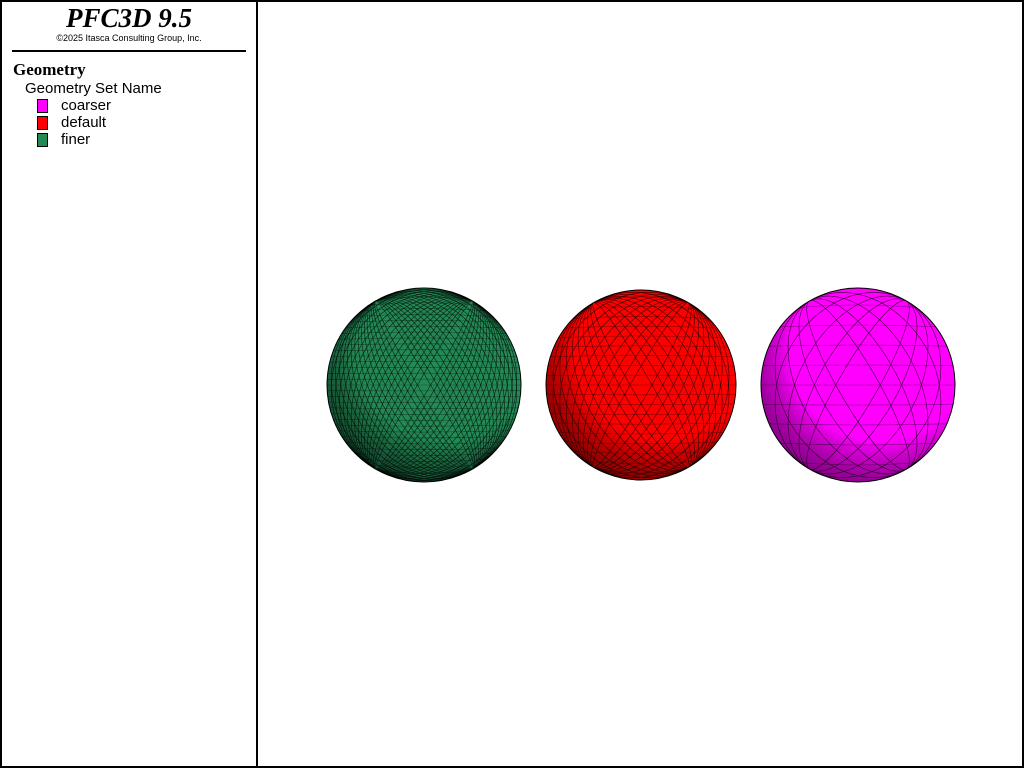 The width and height of the screenshot is (1024, 768). Describe the element at coordinates (42, 105) in the screenshot. I see `legend-swatch-coarser` at that location.